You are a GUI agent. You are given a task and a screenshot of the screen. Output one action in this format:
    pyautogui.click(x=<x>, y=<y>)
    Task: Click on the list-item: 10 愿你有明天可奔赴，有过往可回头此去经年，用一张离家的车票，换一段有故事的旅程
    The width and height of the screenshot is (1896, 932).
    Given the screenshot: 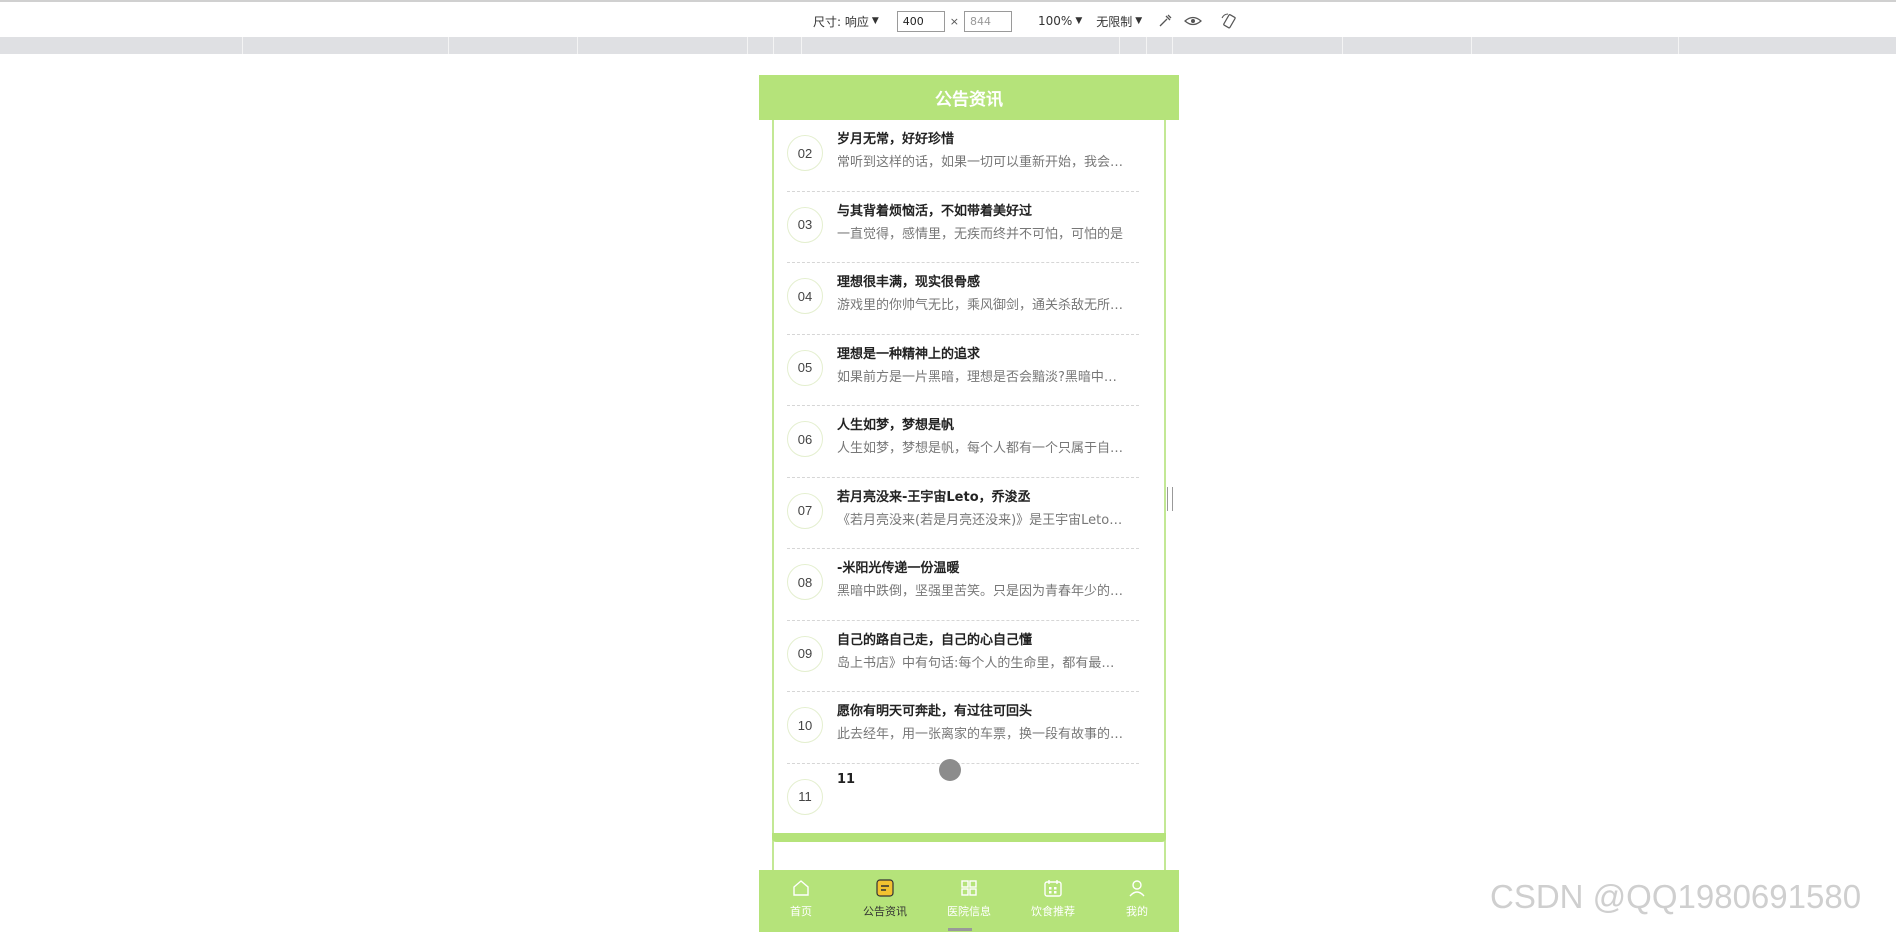 What is the action you would take?
    pyautogui.click(x=963, y=728)
    